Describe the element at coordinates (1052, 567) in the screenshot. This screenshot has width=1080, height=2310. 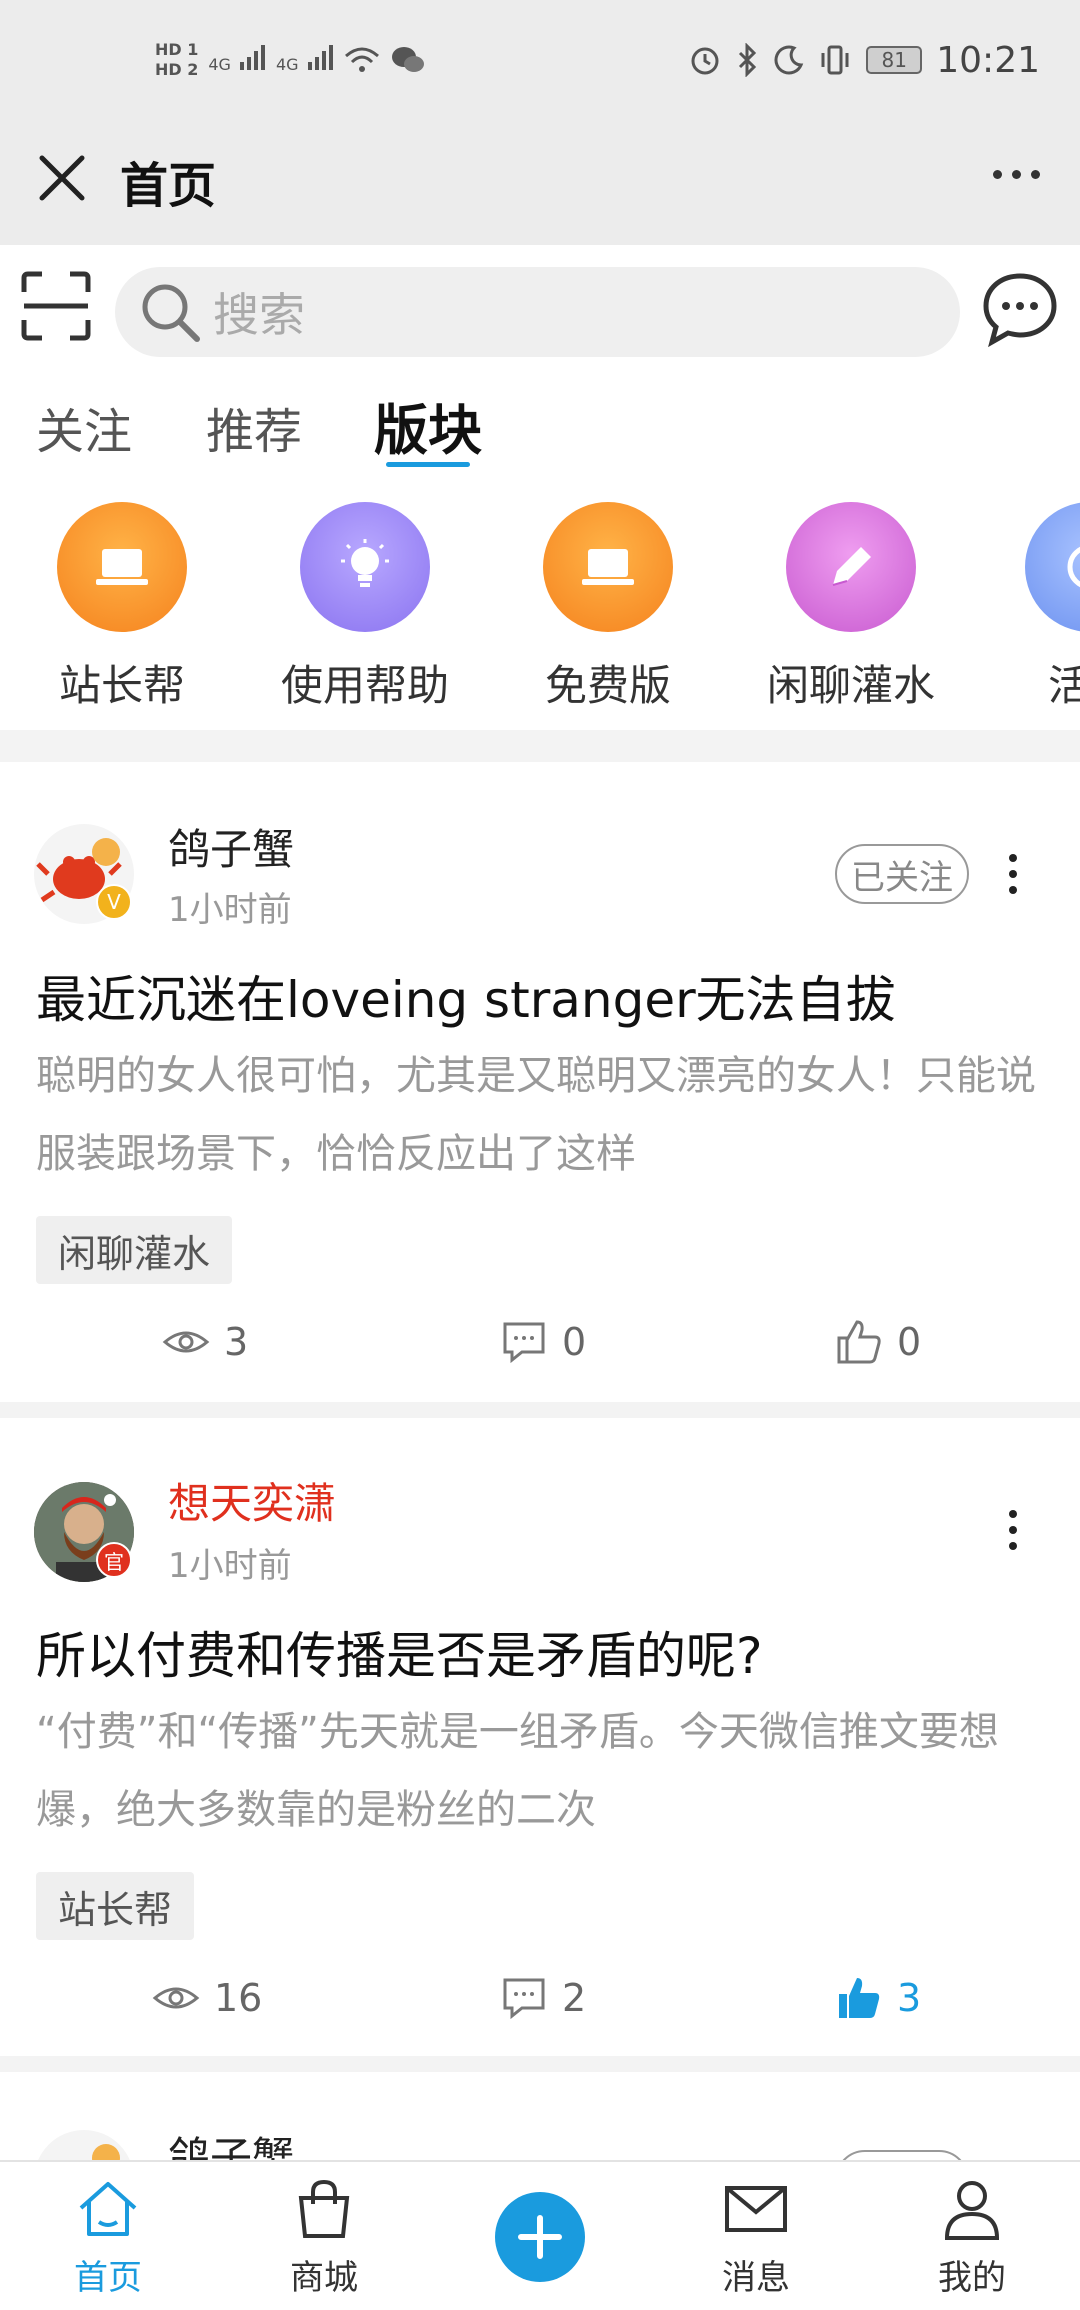
I see `clock-icon` at that location.